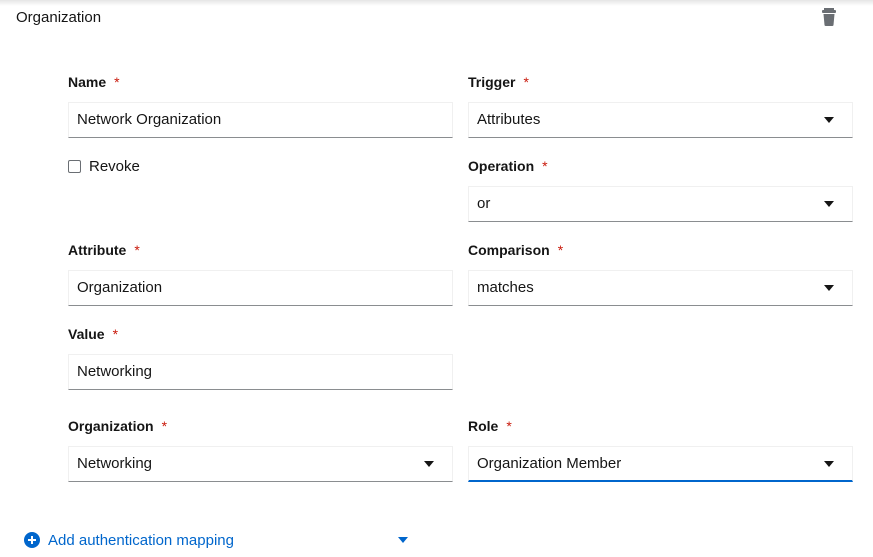  What do you see at coordinates (32, 540) in the screenshot?
I see `plus-circle-icon` at bounding box center [32, 540].